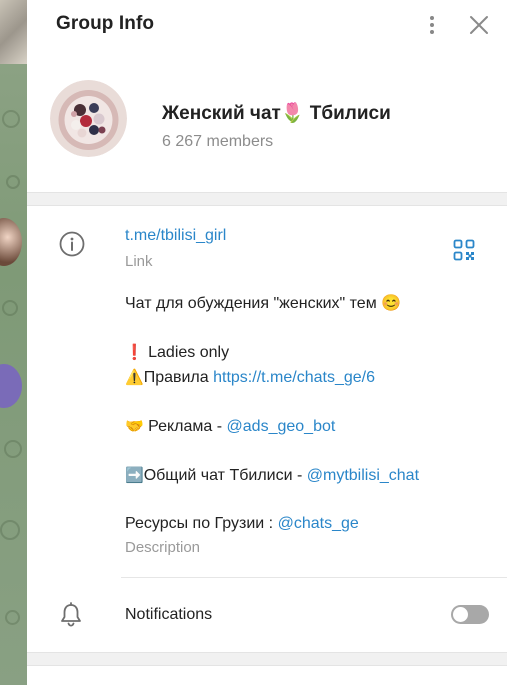  What do you see at coordinates (281, 426) in the screenshot?
I see `ads-bot-link: @ads_geo_bot` at bounding box center [281, 426].